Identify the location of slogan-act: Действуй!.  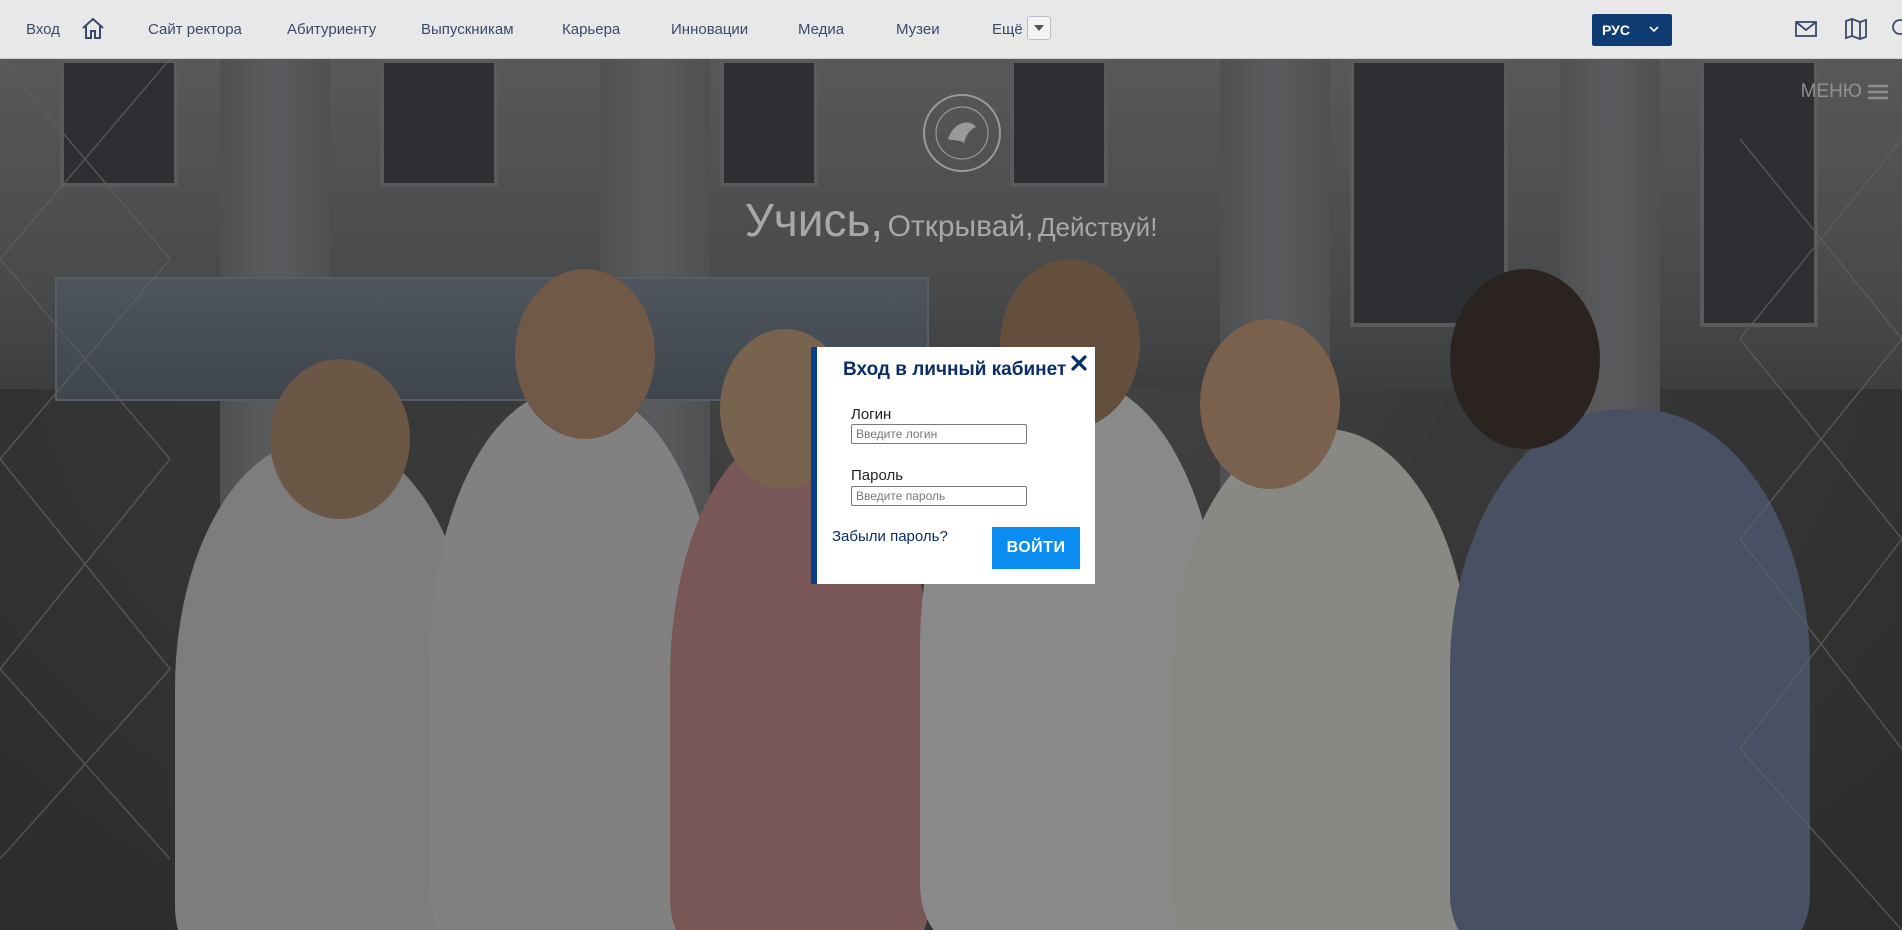
(1097, 227).